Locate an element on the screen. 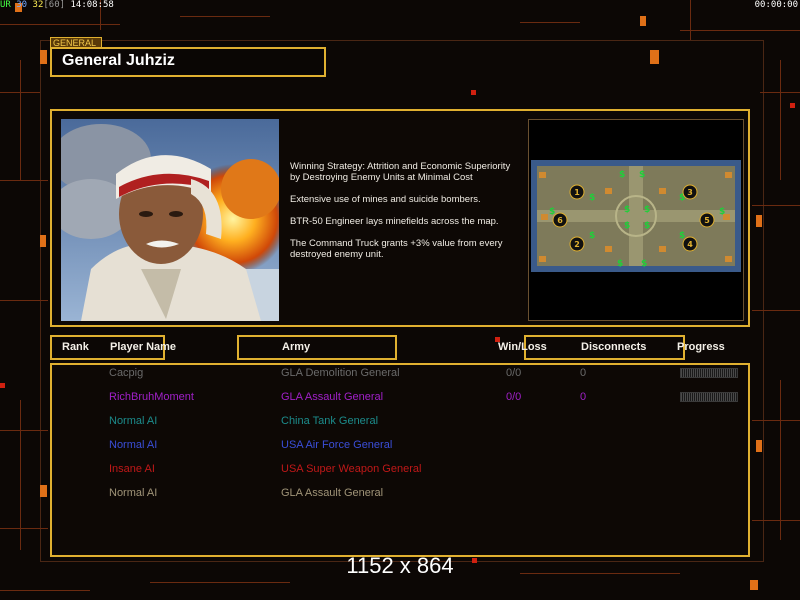 This screenshot has width=800, height=600. col-header-rank: Rank is located at coordinates (75, 347).